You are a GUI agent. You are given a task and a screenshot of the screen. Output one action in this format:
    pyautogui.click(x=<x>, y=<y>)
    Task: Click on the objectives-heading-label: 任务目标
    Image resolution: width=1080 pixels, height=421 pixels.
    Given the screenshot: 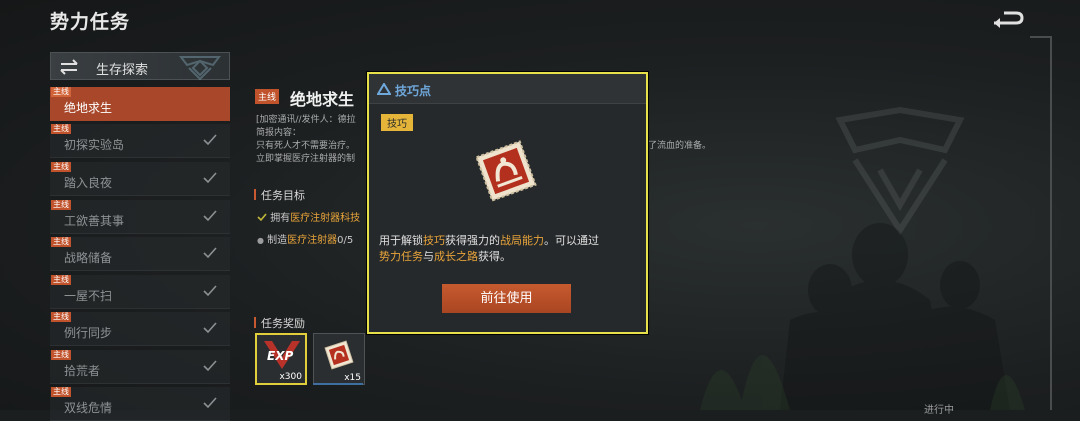 What is the action you would take?
    pyautogui.click(x=283, y=195)
    